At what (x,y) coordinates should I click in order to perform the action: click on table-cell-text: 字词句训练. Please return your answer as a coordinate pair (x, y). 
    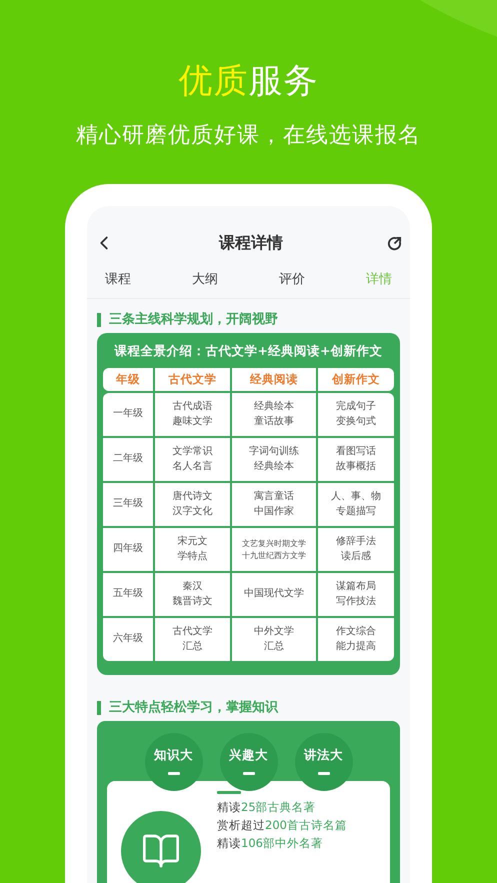
    Looking at the image, I should click on (274, 452).